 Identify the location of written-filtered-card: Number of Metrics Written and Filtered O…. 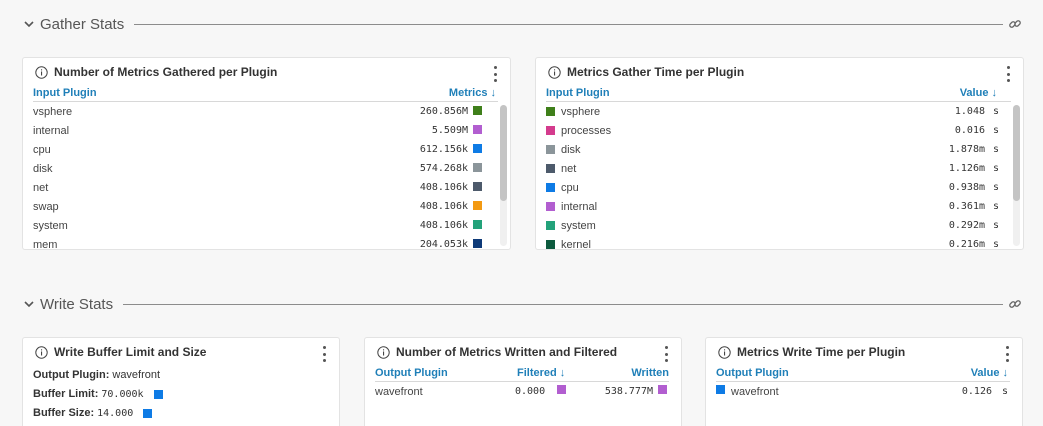
(523, 381).